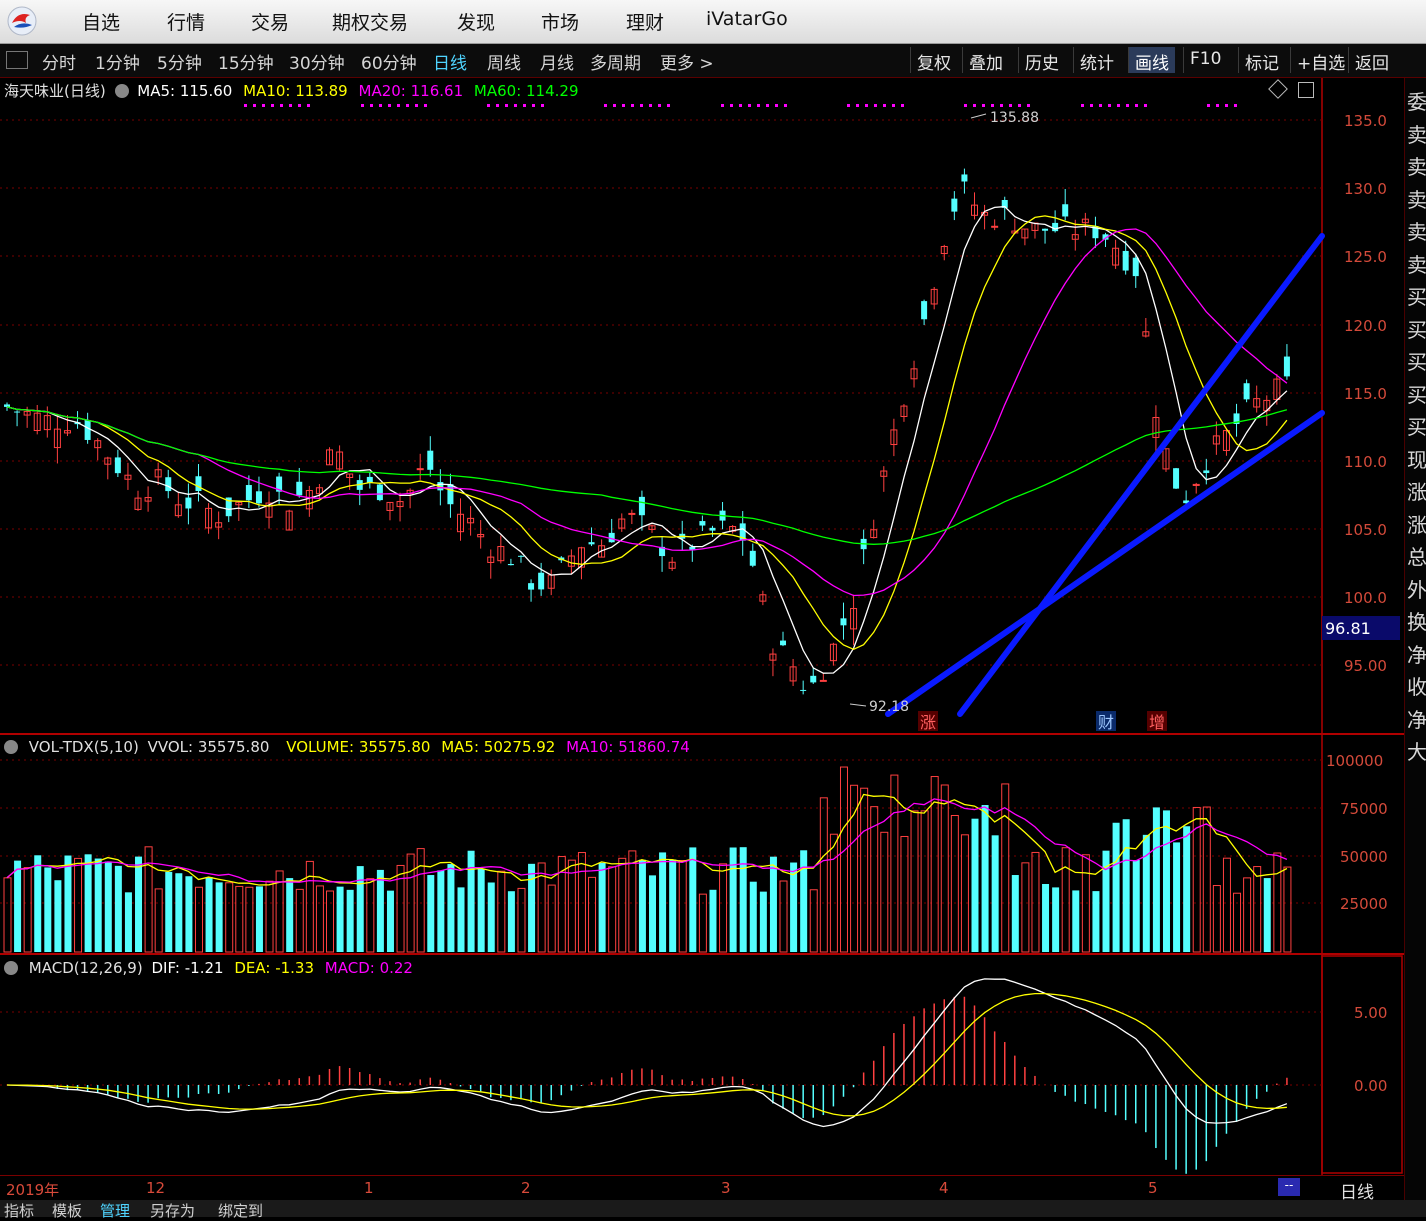 Image resolution: width=1426 pixels, height=1221 pixels. Describe the element at coordinates (985, 60) in the screenshot. I see `overlay-button: 叠加` at that location.